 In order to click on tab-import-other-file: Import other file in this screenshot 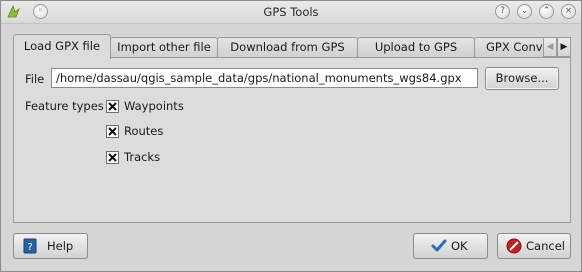, I will do `click(164, 47)`.